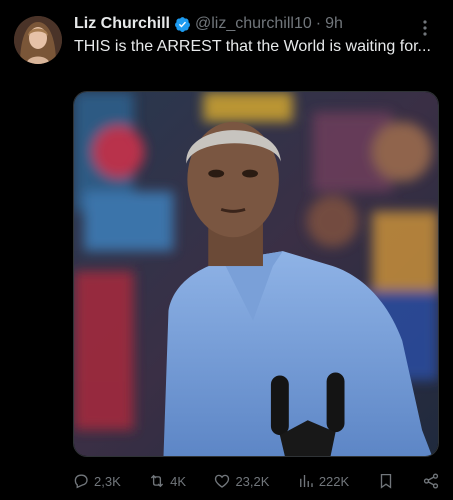 The width and height of the screenshot is (453, 500). I want to click on views-button: 222K, so click(323, 481).